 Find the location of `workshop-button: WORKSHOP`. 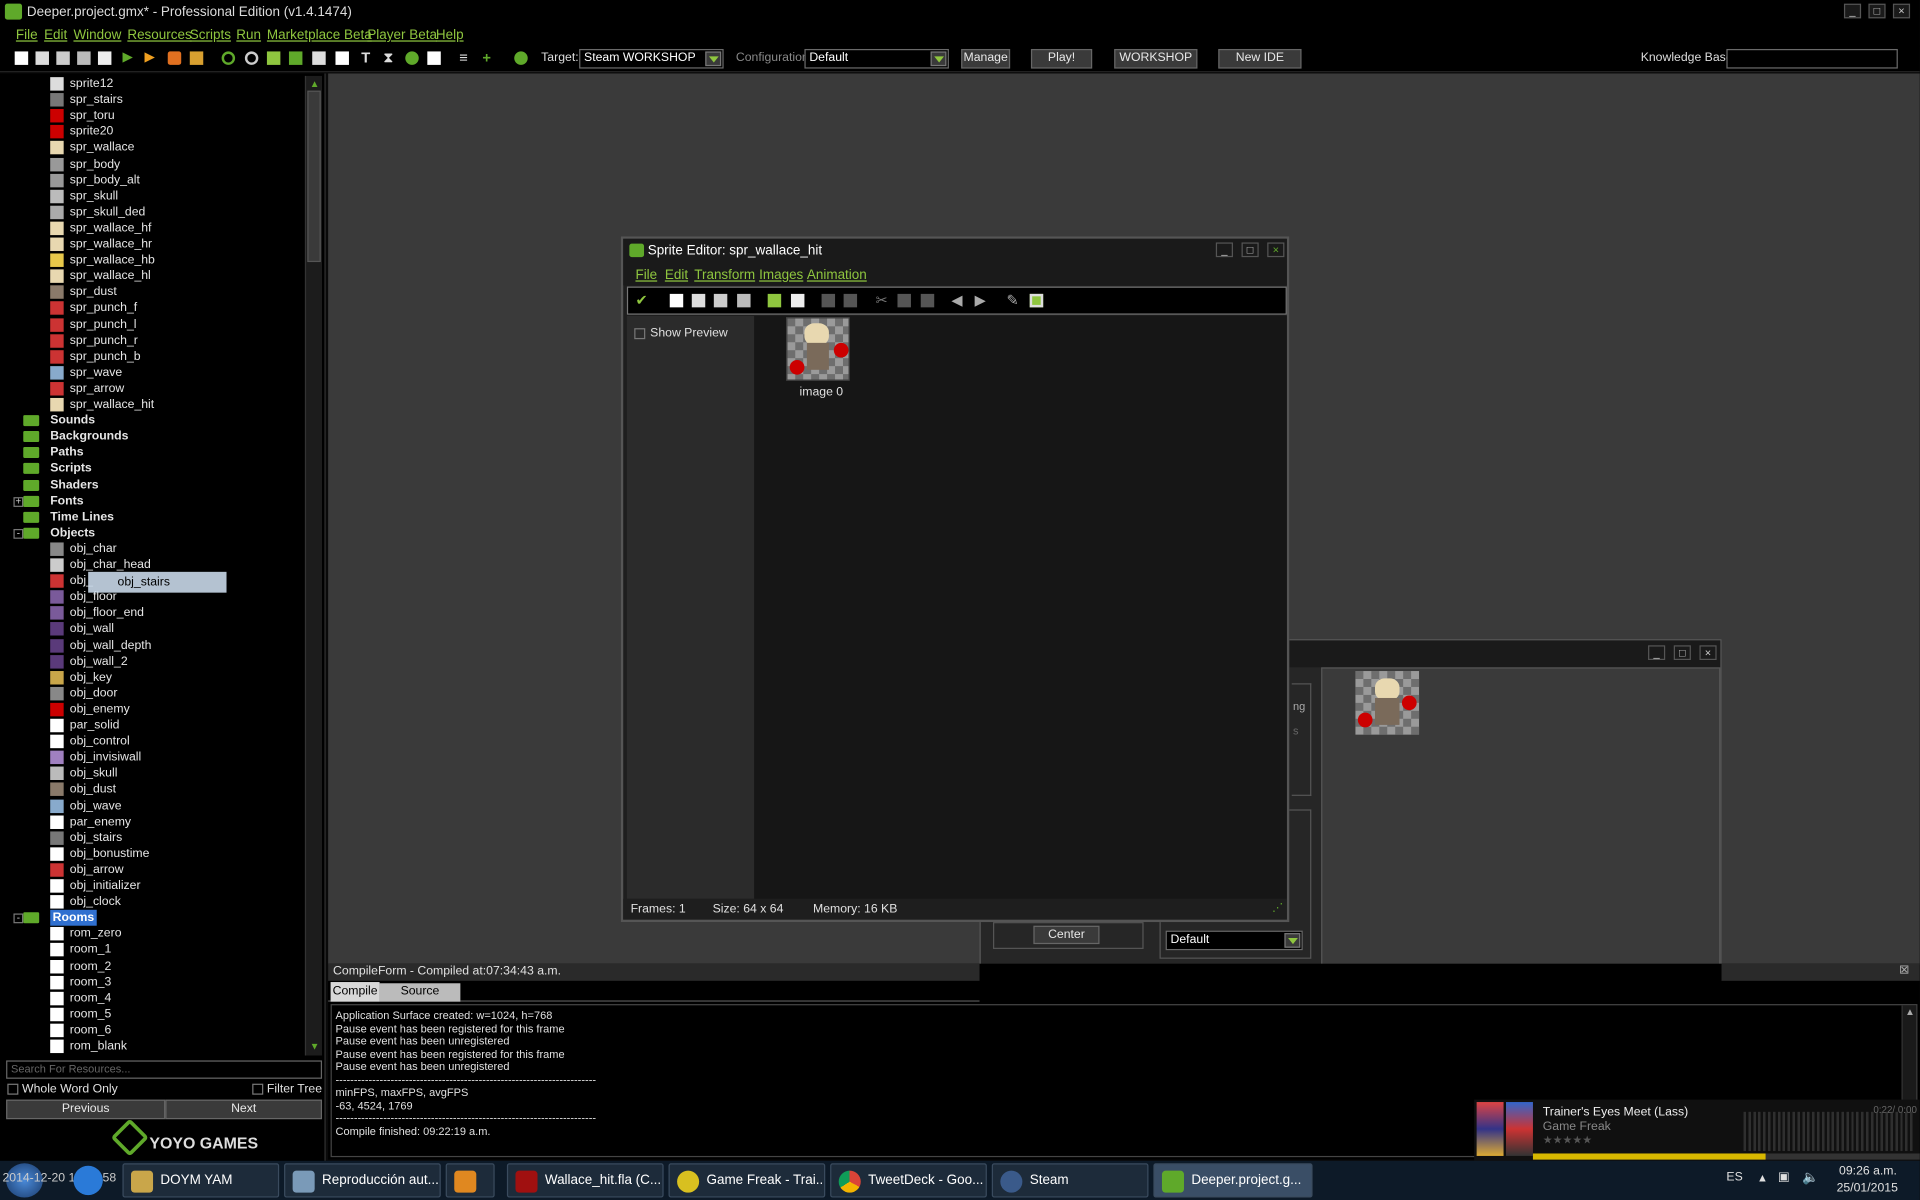

workshop-button: WORKSHOP is located at coordinates (1156, 58).